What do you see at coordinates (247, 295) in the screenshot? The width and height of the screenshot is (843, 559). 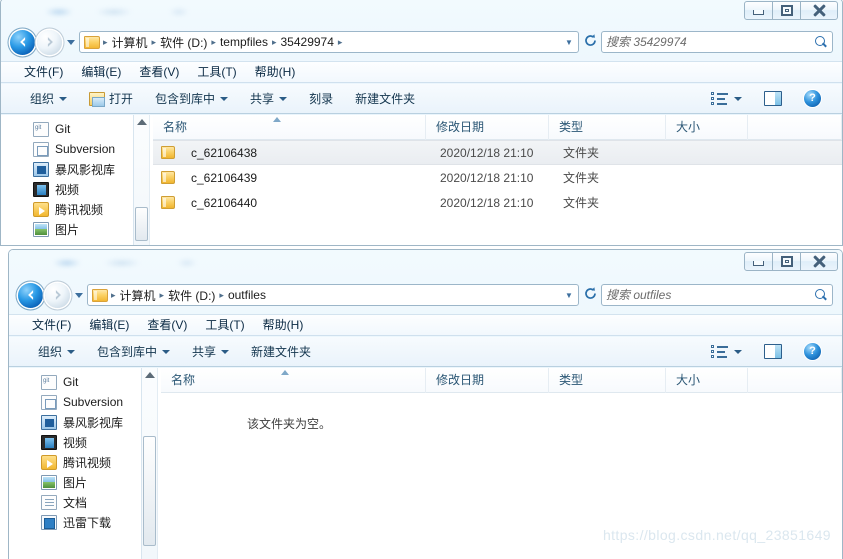 I see `breadcrumb-item-current: outfiles` at bounding box center [247, 295].